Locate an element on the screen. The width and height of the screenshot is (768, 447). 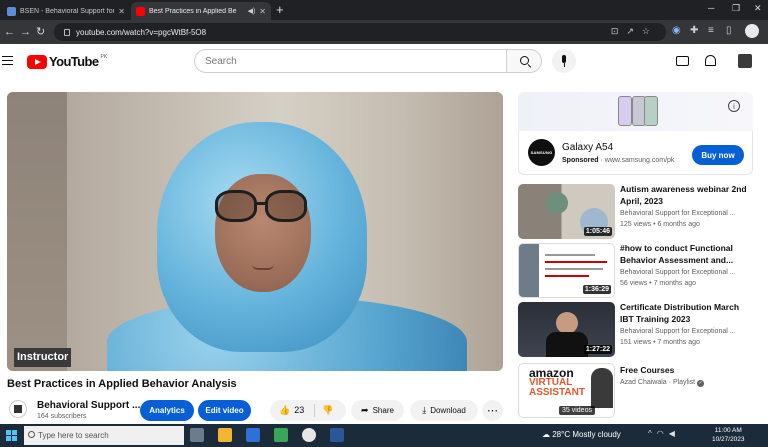
subscriber-count: 164 subscribers is located at coordinates (62, 416).